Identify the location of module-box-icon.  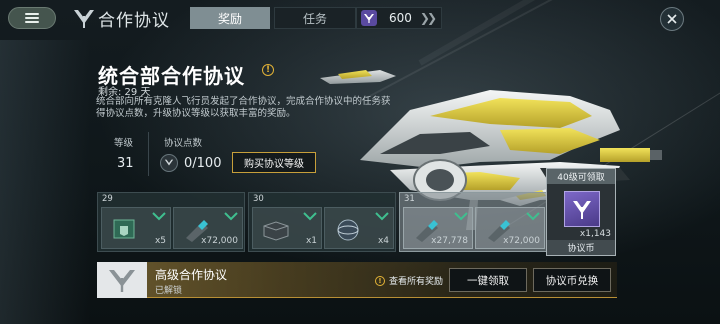
(124, 229).